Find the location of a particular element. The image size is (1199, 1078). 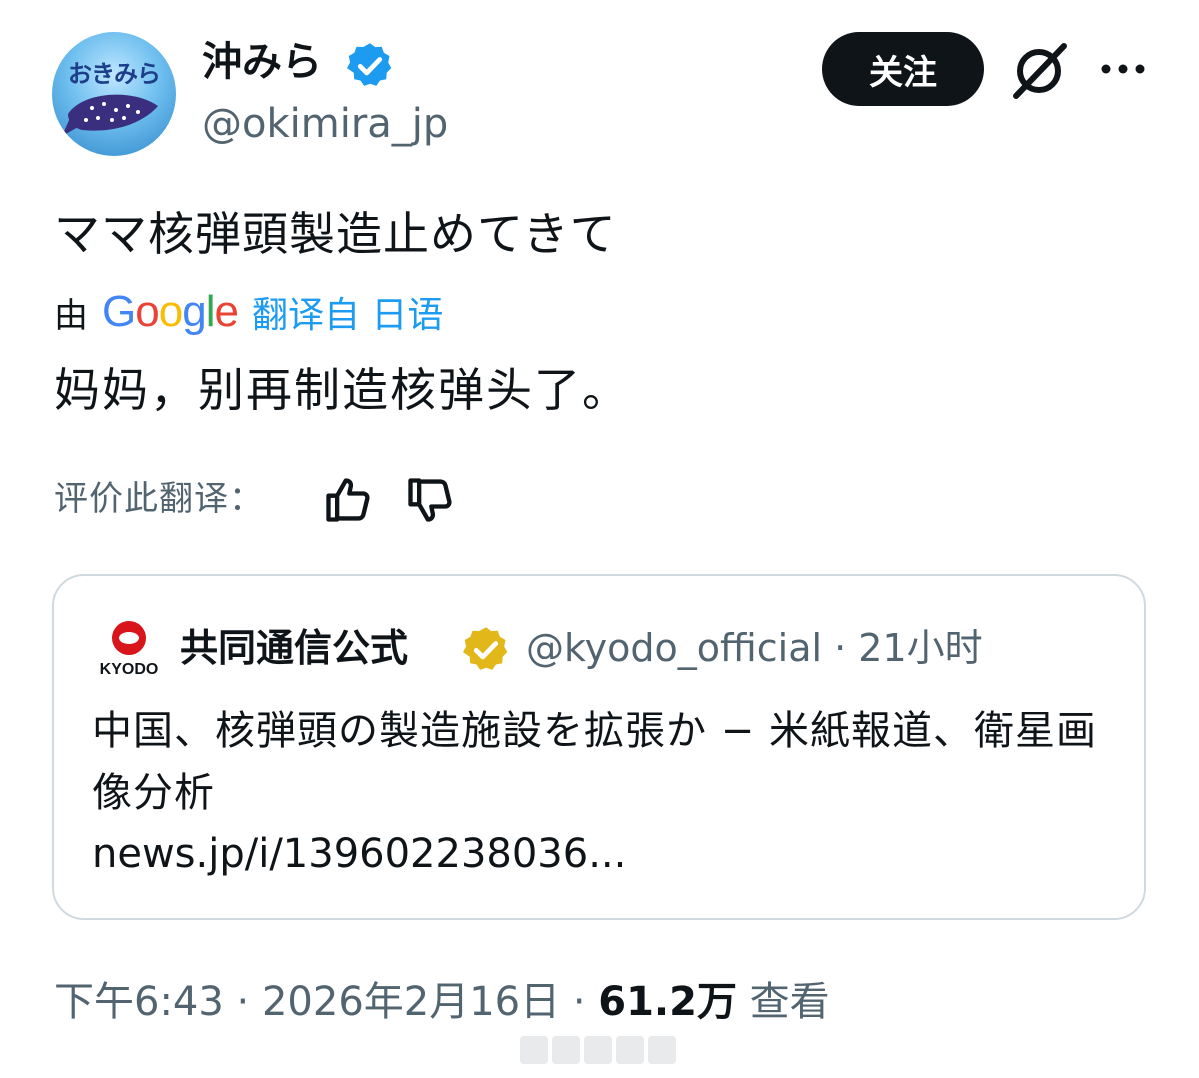

translated-prefix: 由 is located at coordinates (71, 315).